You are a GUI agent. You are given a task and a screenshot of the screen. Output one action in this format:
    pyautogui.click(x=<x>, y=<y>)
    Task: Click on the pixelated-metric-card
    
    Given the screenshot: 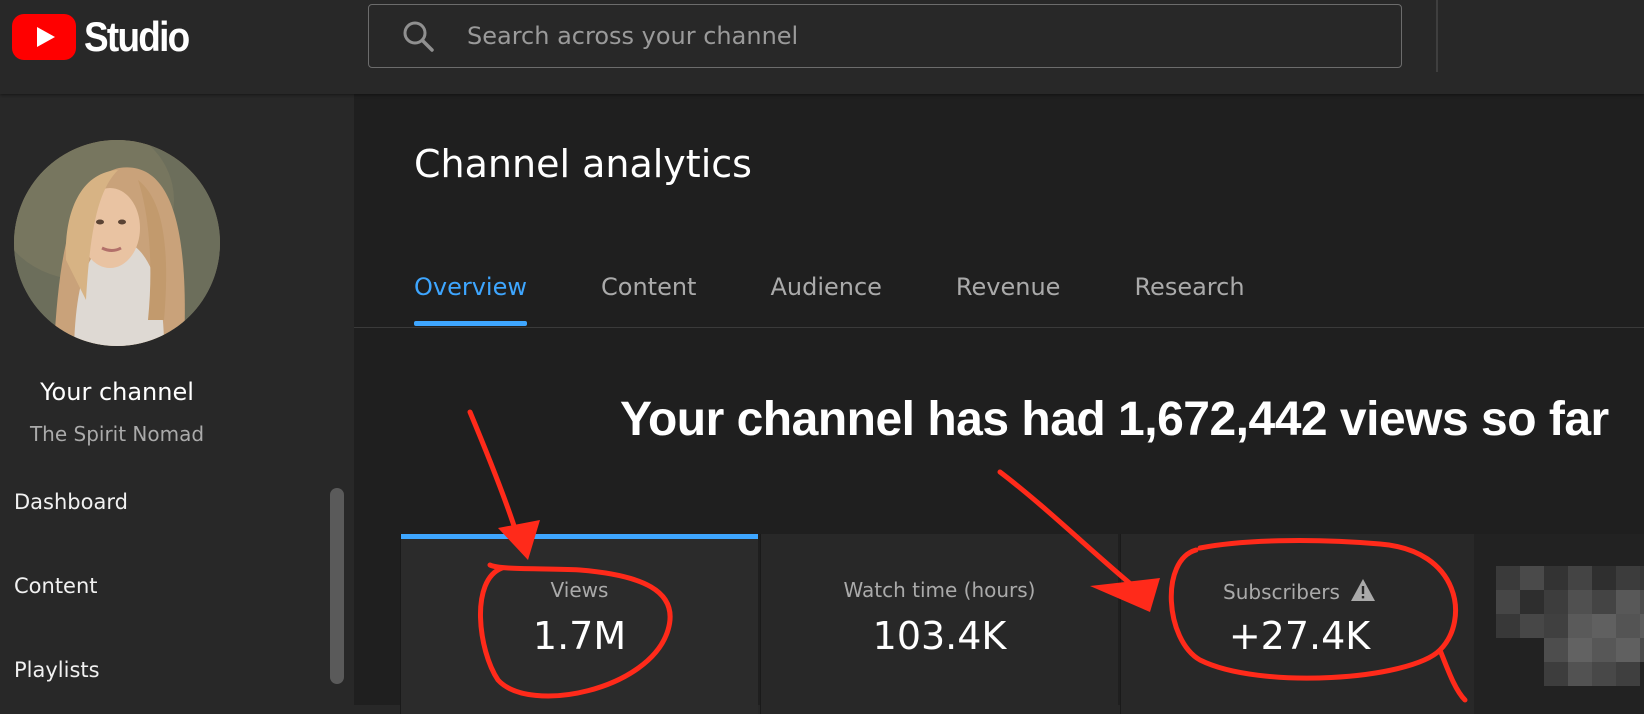 What is the action you would take?
    pyautogui.click(x=1559, y=624)
    